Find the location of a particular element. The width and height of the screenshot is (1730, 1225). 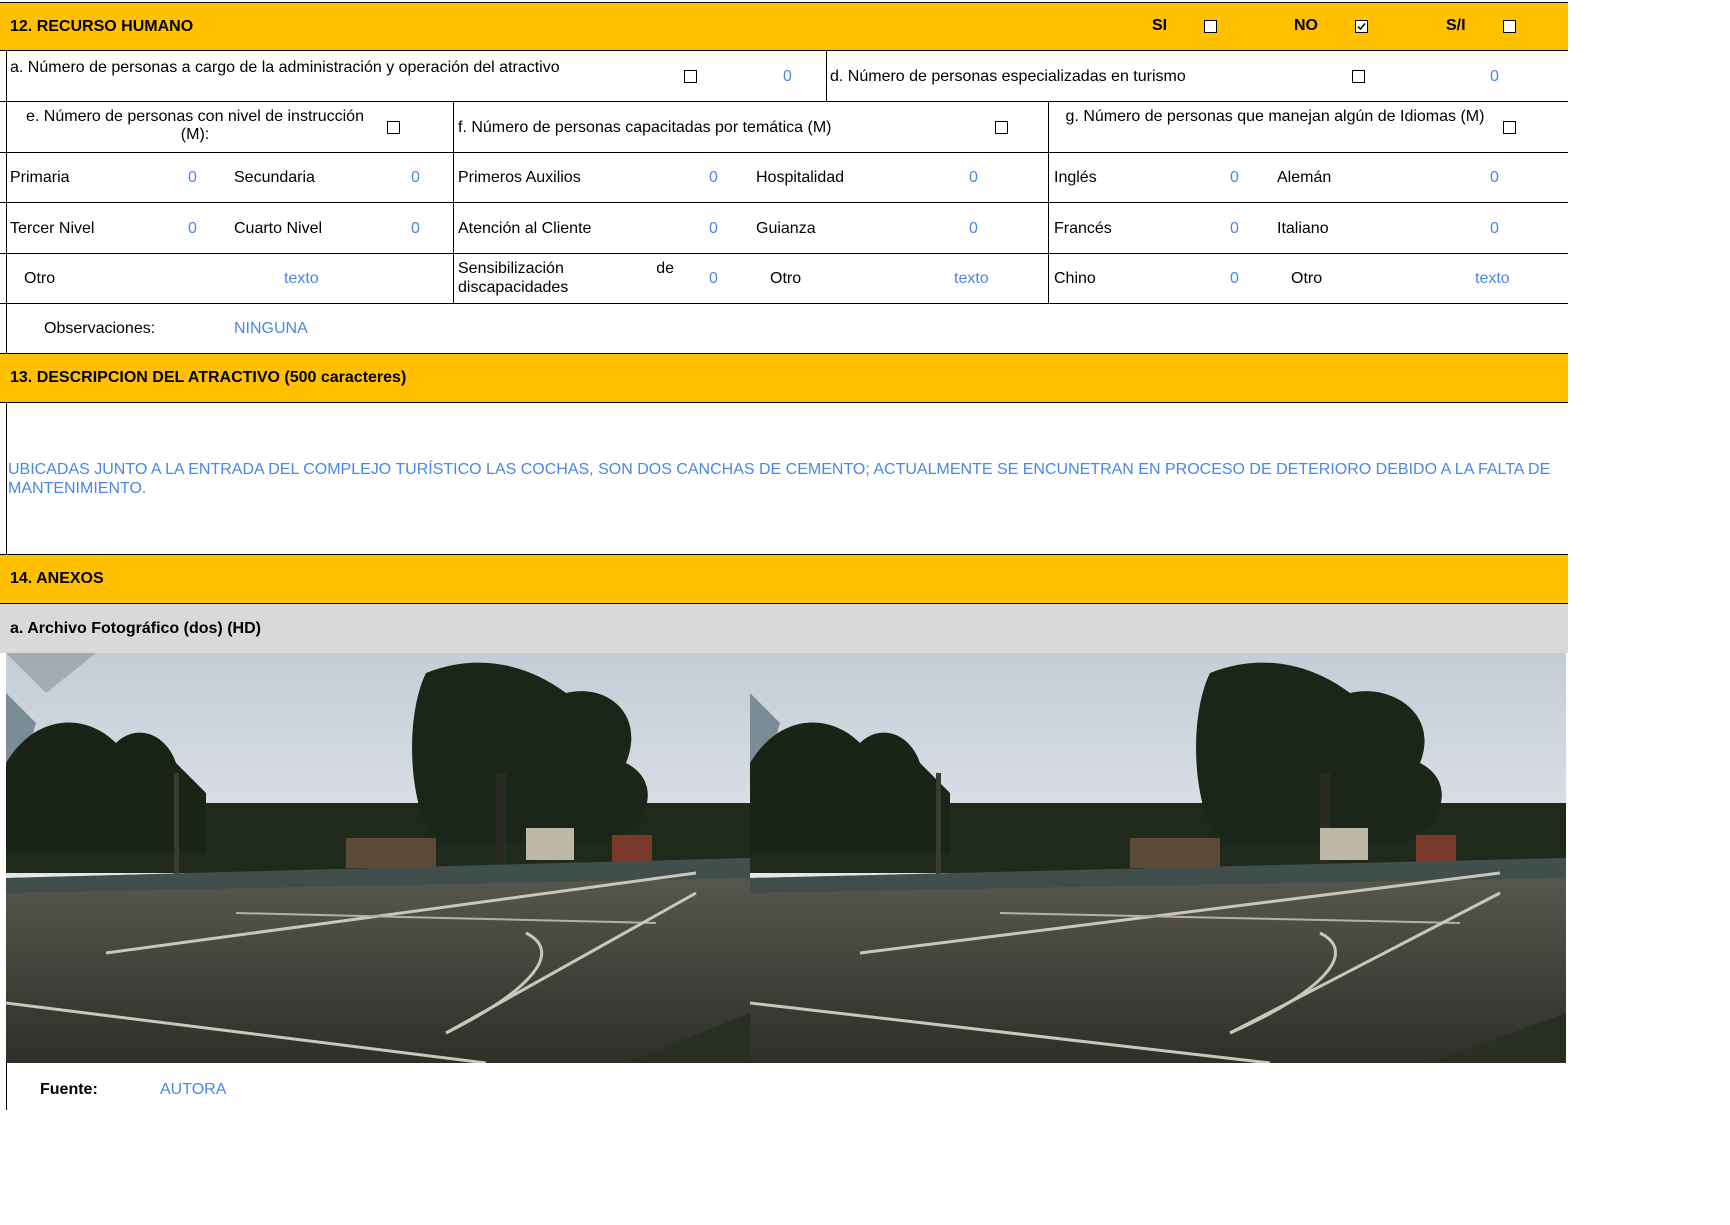

edu-label: Primaria is located at coordinates (40, 177).